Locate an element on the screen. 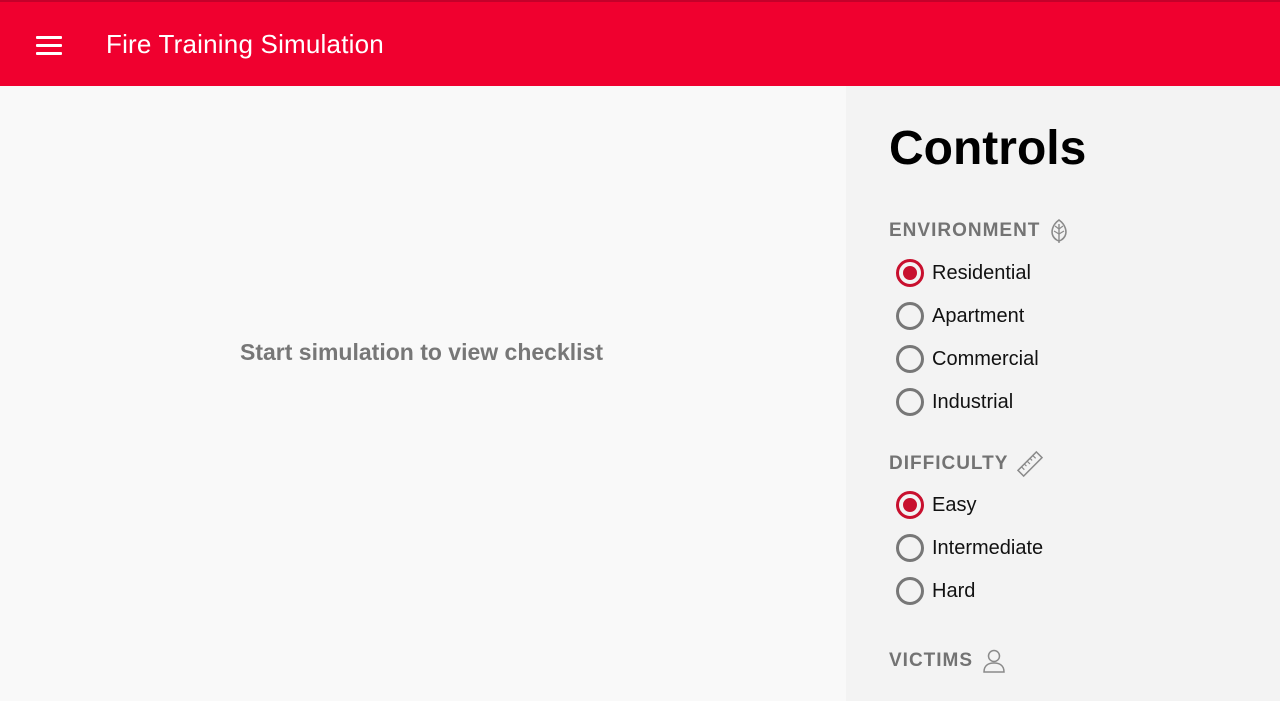 This screenshot has width=1280, height=701. environment-section-heading: ENVIRONMENT is located at coordinates (979, 231).